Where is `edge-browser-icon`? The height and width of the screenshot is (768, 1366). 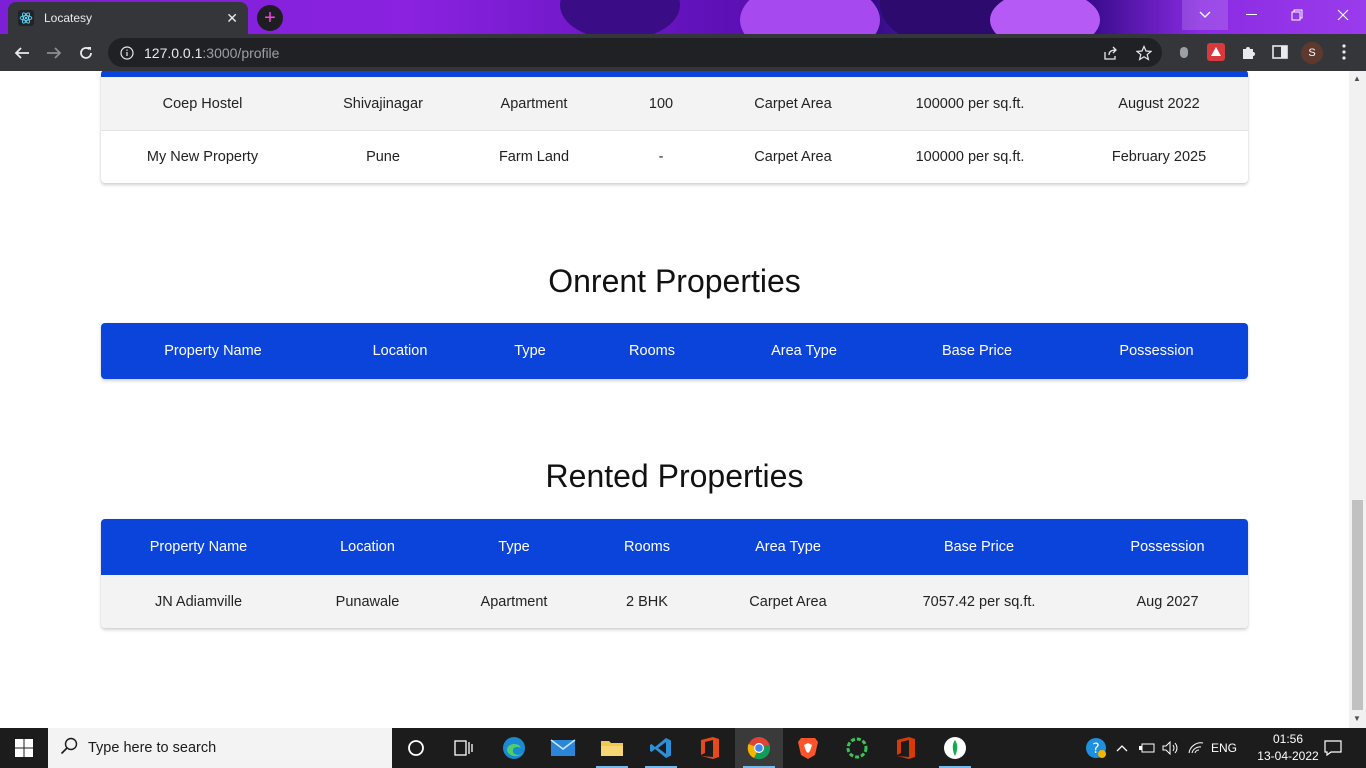
edge-browser-icon is located at coordinates (514, 748).